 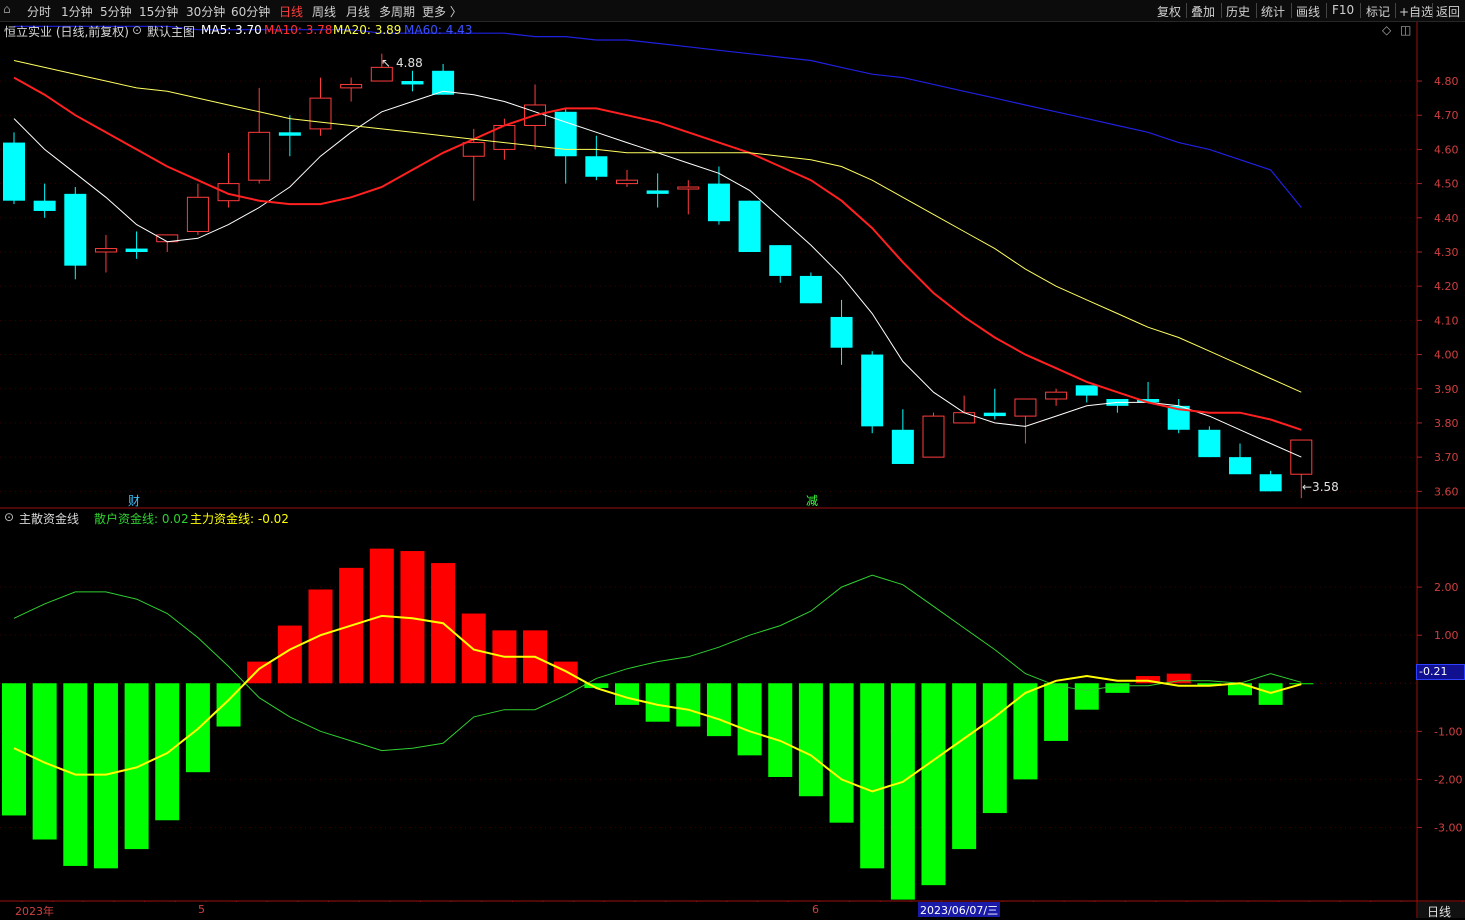 I want to click on price-tick-label: 4.70, so click(x=1446, y=115).